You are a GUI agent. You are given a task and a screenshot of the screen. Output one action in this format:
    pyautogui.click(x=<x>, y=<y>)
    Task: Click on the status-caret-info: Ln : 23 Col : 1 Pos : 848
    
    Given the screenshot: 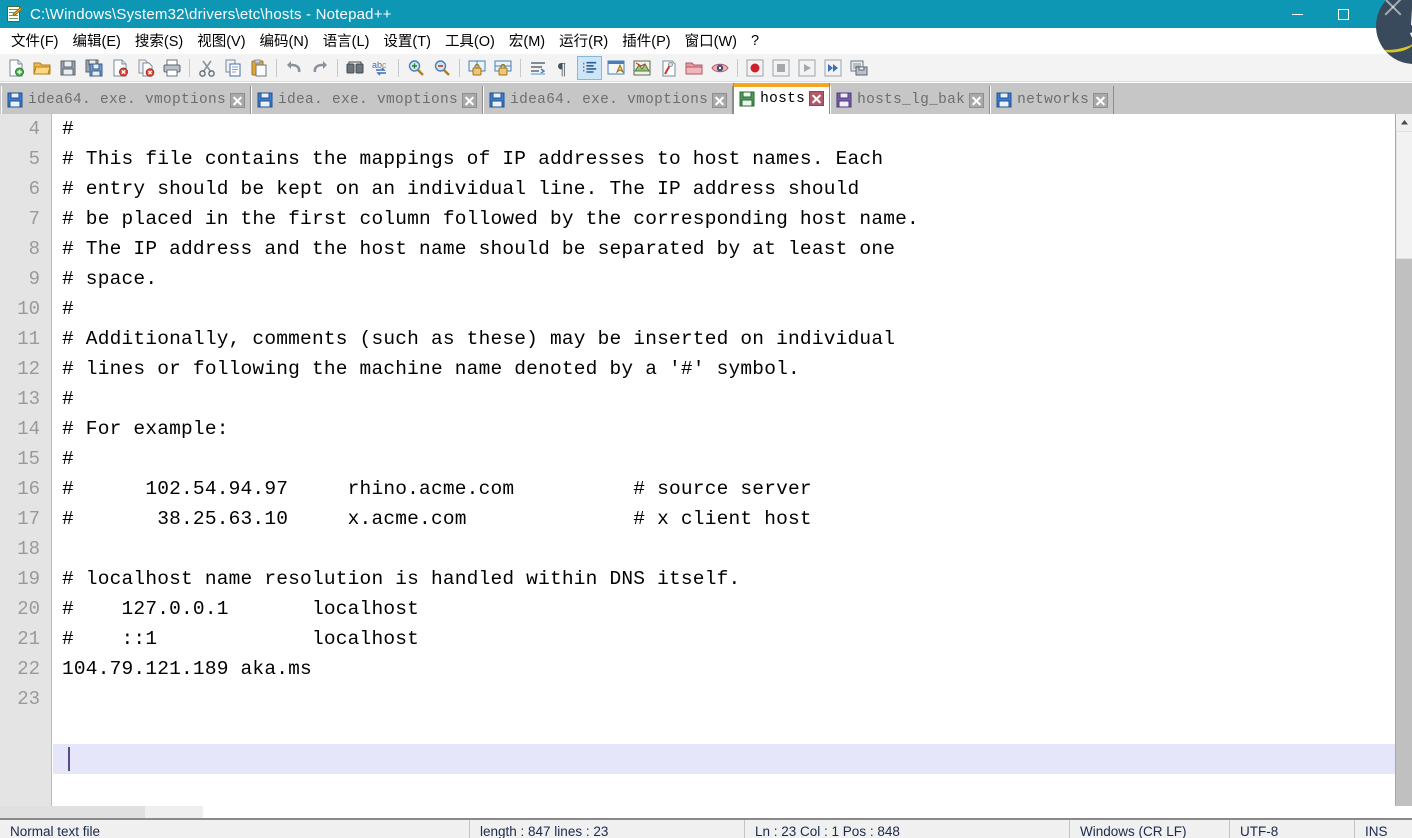 What is the action you would take?
    pyautogui.click(x=907, y=829)
    